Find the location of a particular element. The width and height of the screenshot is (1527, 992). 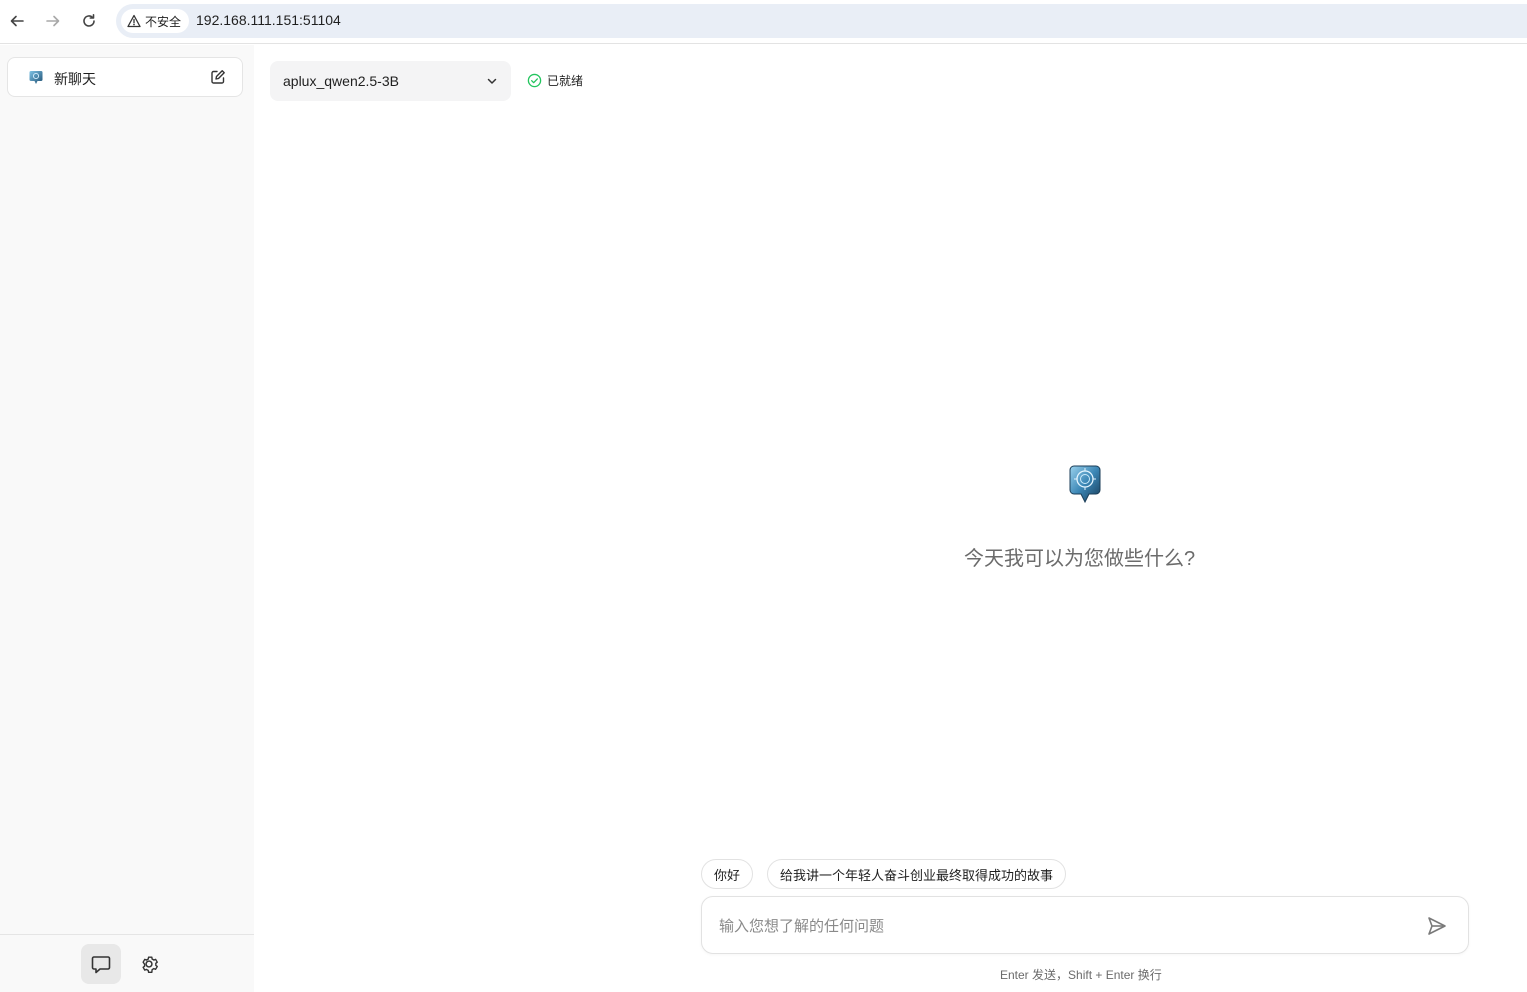

back-arrow-icon is located at coordinates (17, 21).